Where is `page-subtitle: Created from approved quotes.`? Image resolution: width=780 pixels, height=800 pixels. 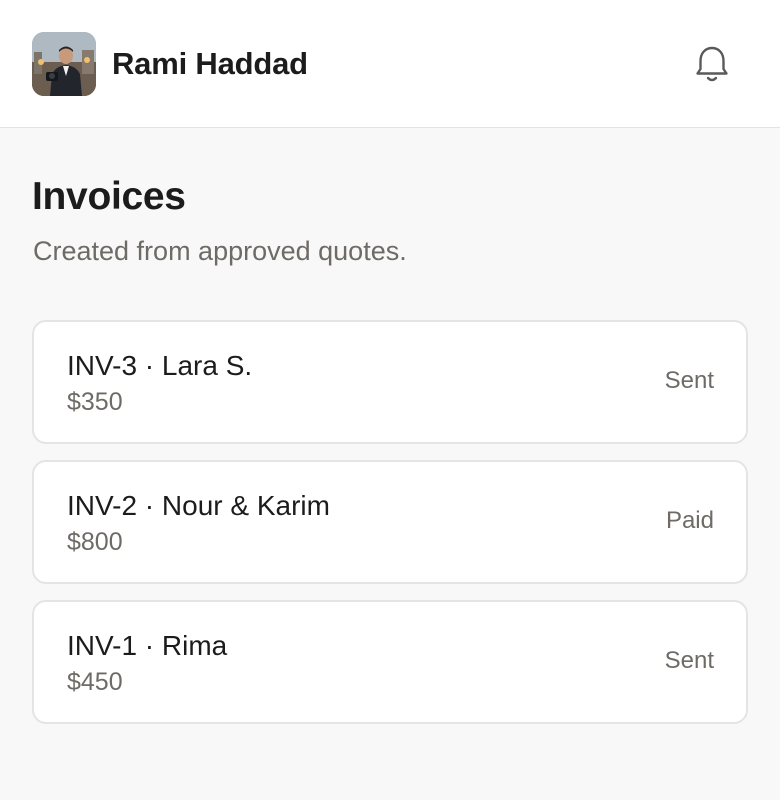
page-subtitle: Created from approved quotes. is located at coordinates (220, 251).